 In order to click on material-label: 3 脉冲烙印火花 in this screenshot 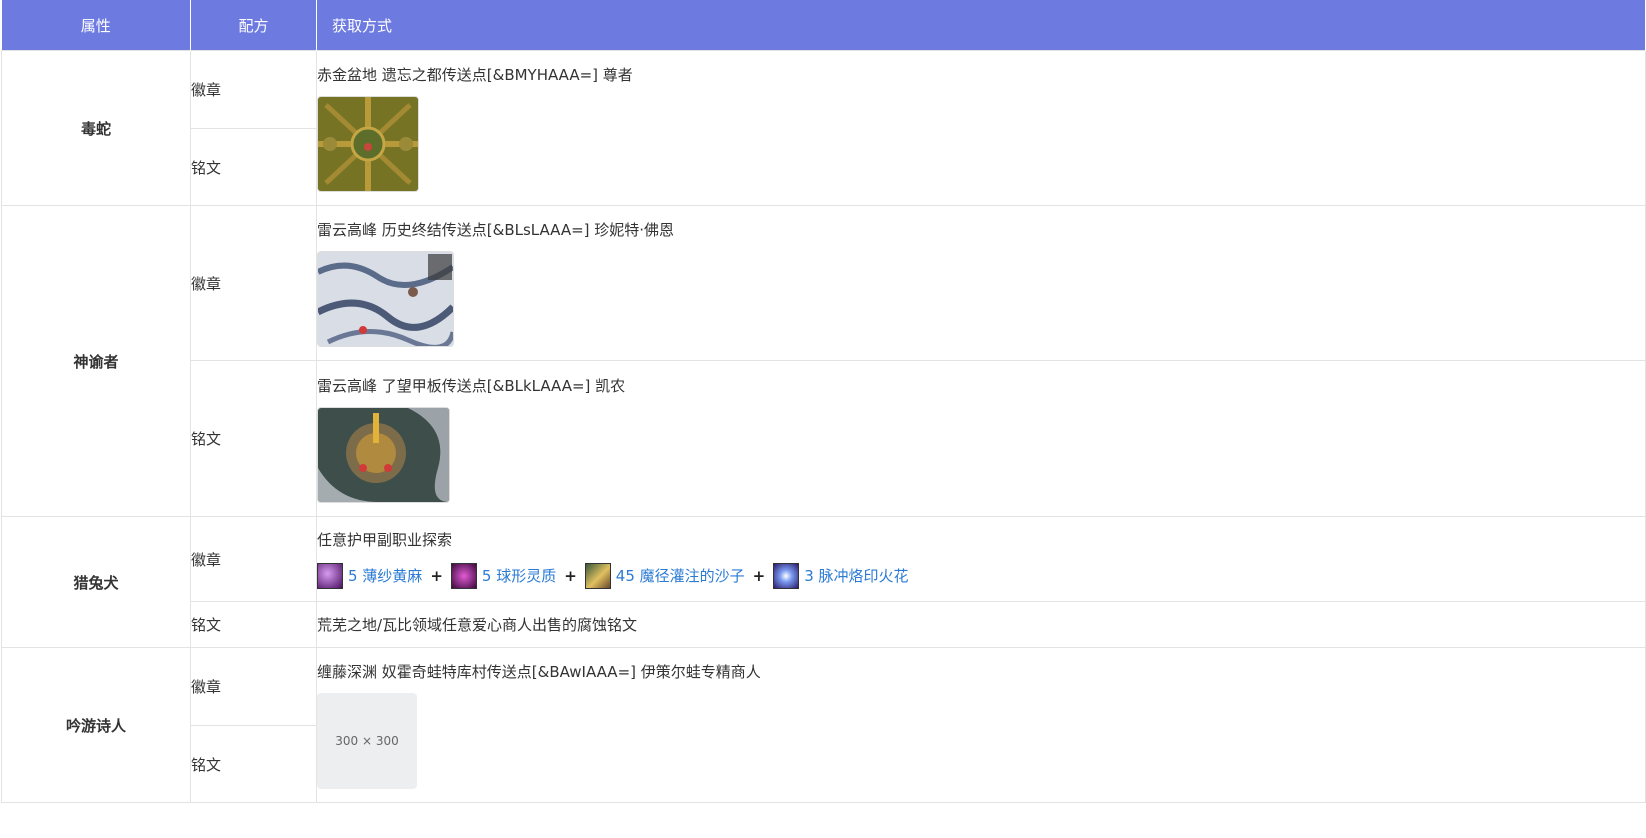, I will do `click(856, 576)`.